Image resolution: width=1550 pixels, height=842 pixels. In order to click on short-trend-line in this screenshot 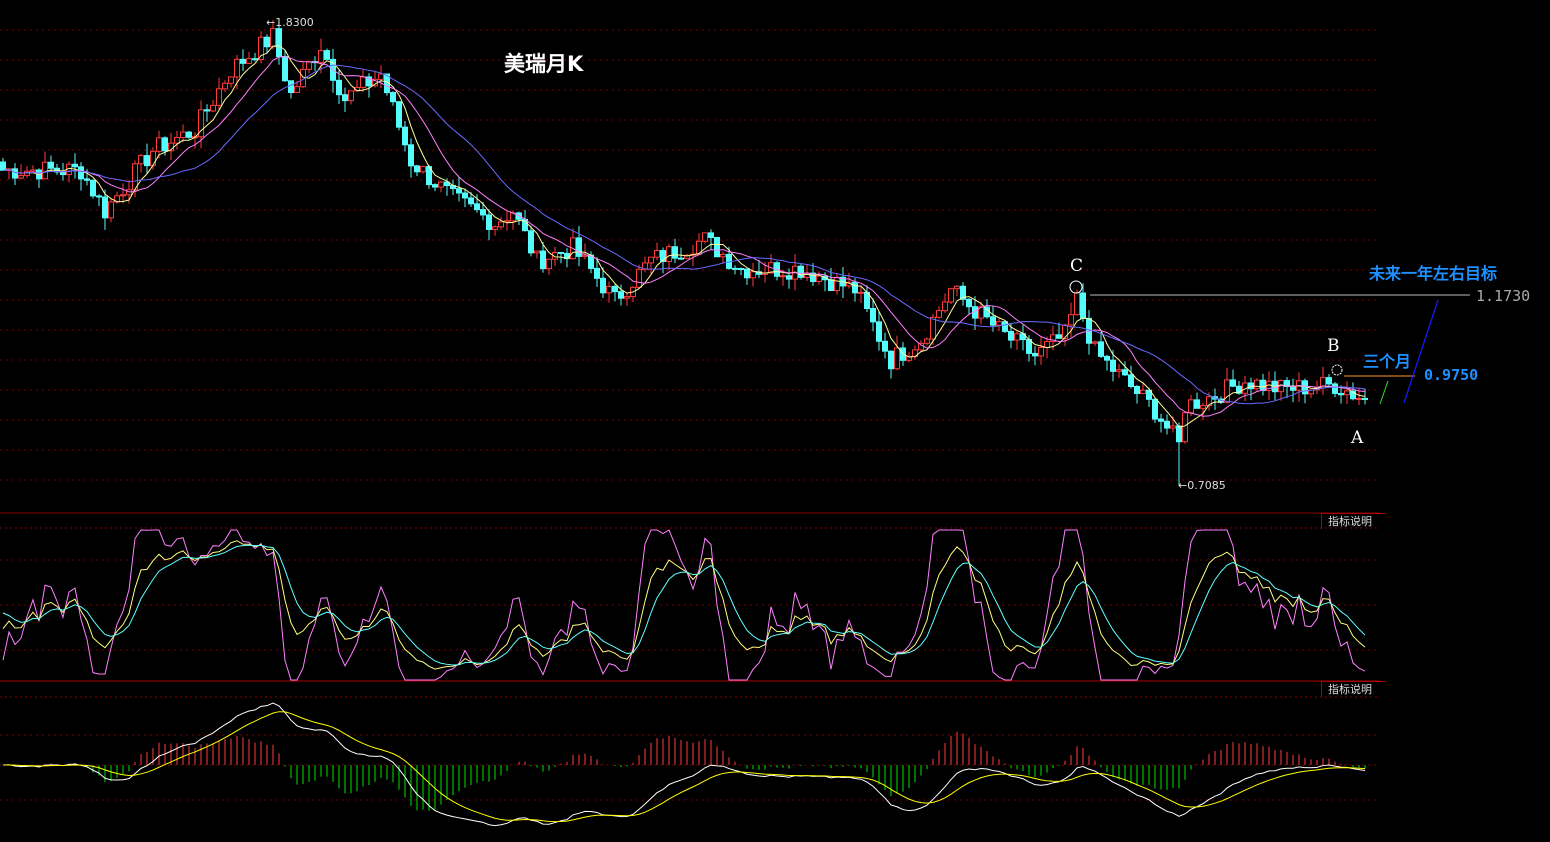, I will do `click(1384, 392)`.